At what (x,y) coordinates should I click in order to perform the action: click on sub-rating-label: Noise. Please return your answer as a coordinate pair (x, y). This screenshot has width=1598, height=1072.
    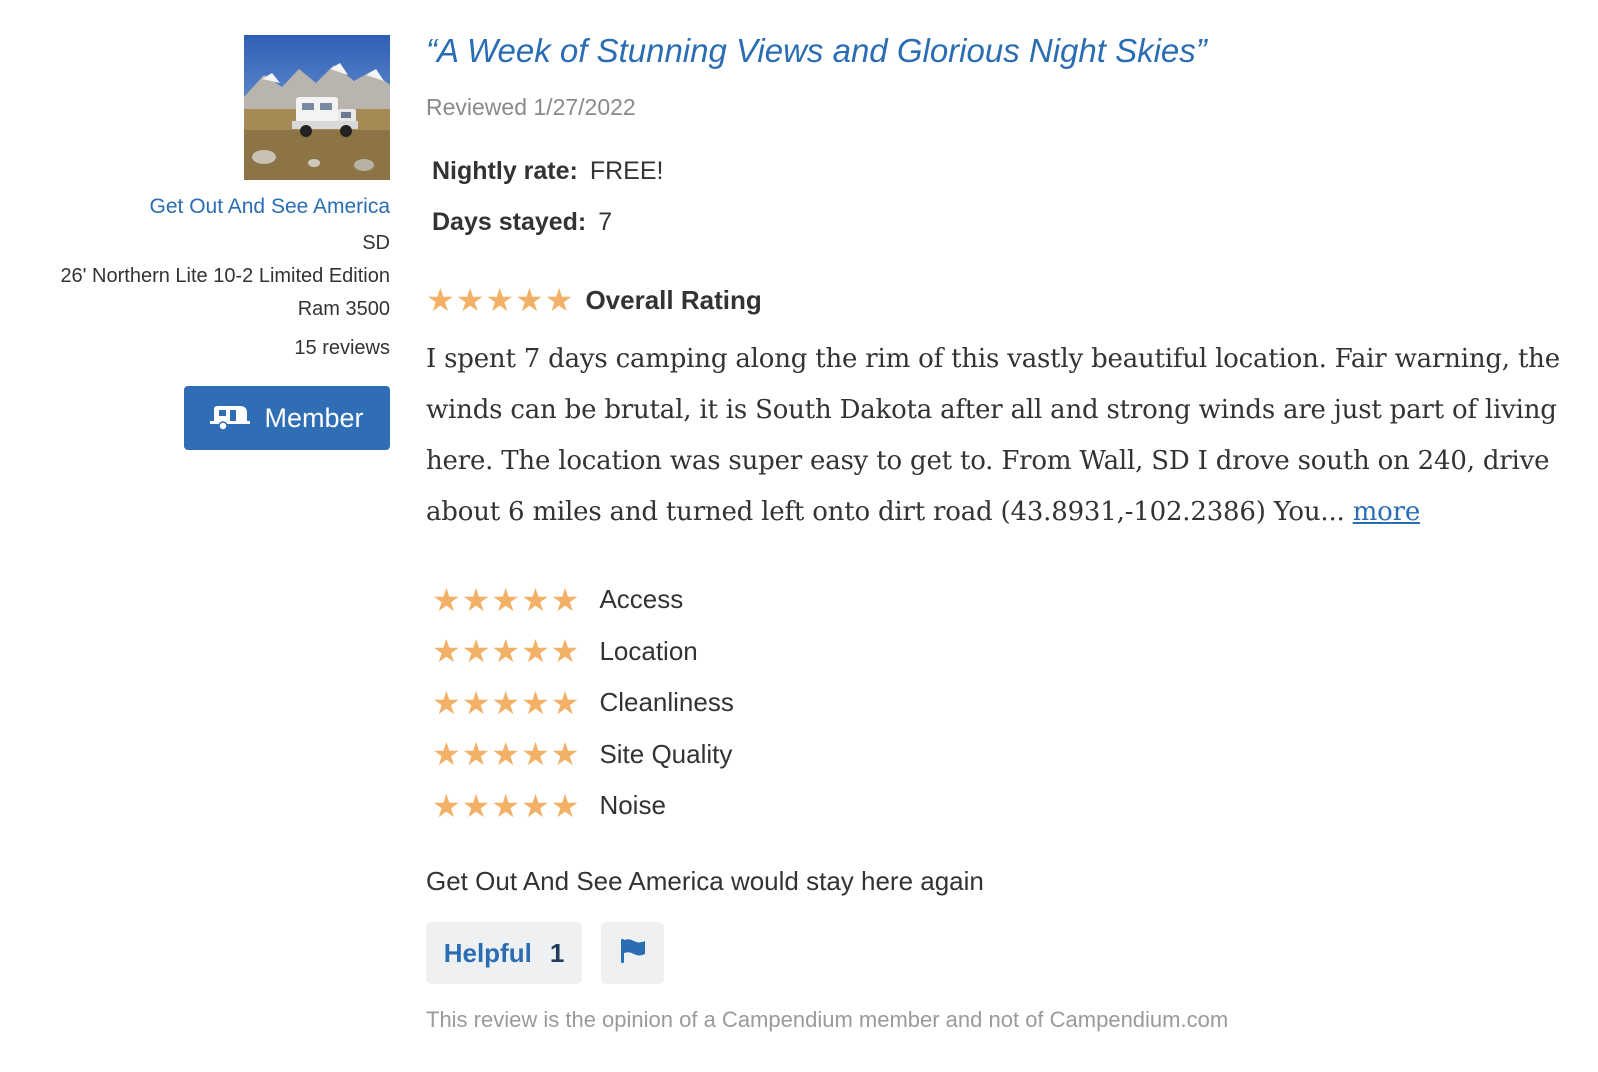
    Looking at the image, I should click on (632, 805).